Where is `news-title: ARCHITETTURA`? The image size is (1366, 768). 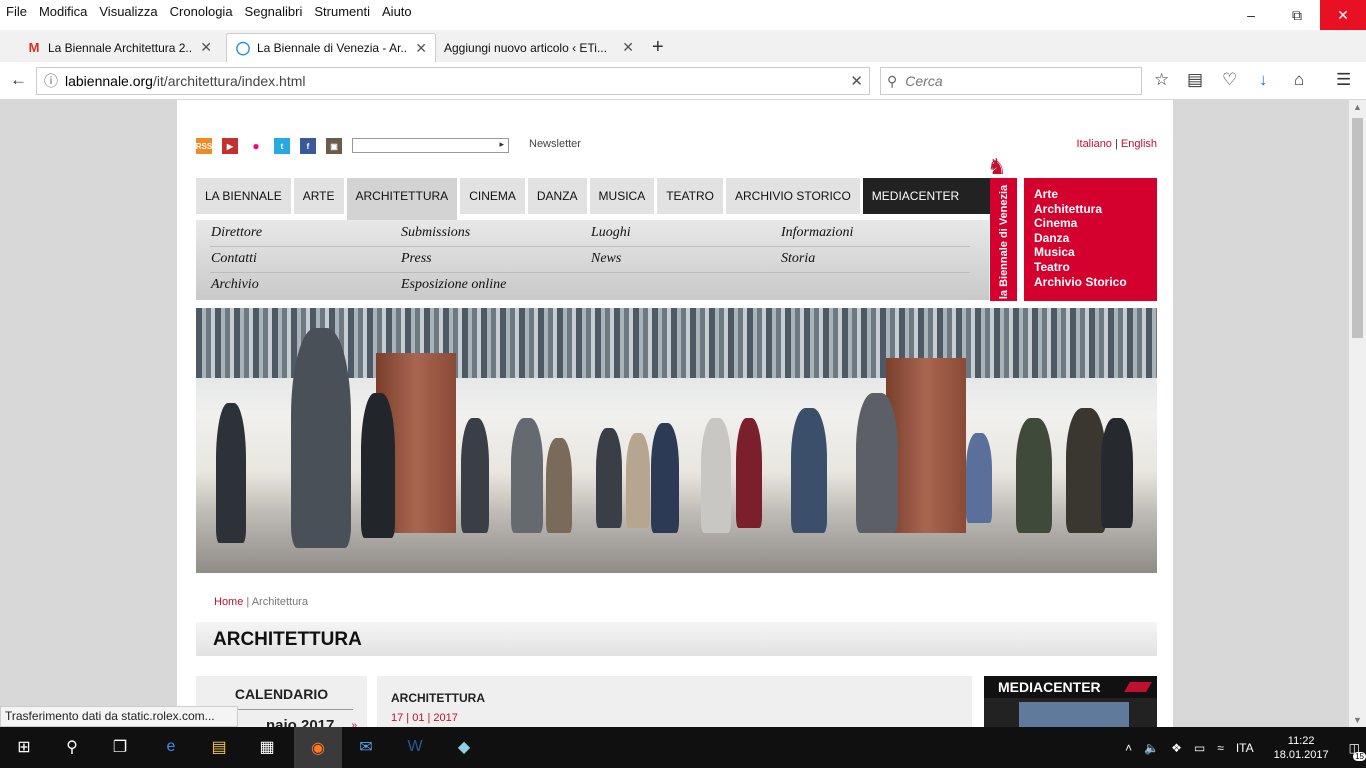 news-title: ARCHITETTURA is located at coordinates (438, 698).